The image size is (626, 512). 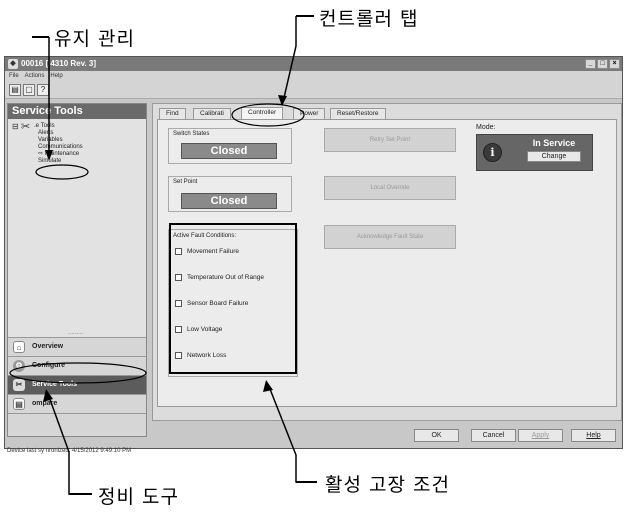 I want to click on faults-callout-line, so click(x=292, y=433).